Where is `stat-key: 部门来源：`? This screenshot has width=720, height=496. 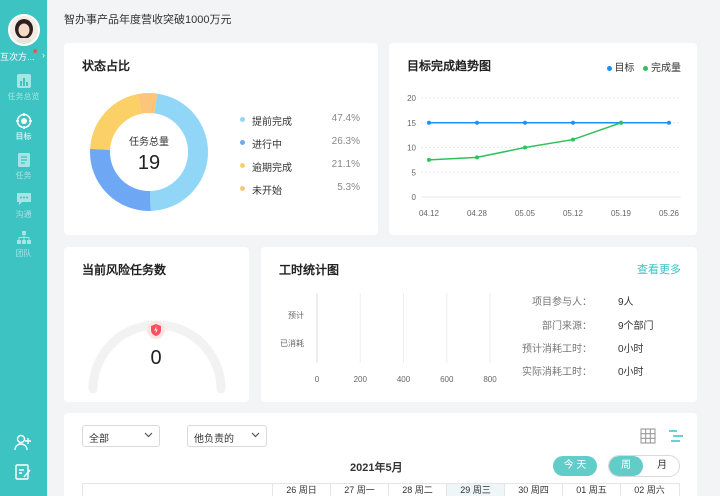
stat-key: 部门来源： is located at coordinates (567, 326).